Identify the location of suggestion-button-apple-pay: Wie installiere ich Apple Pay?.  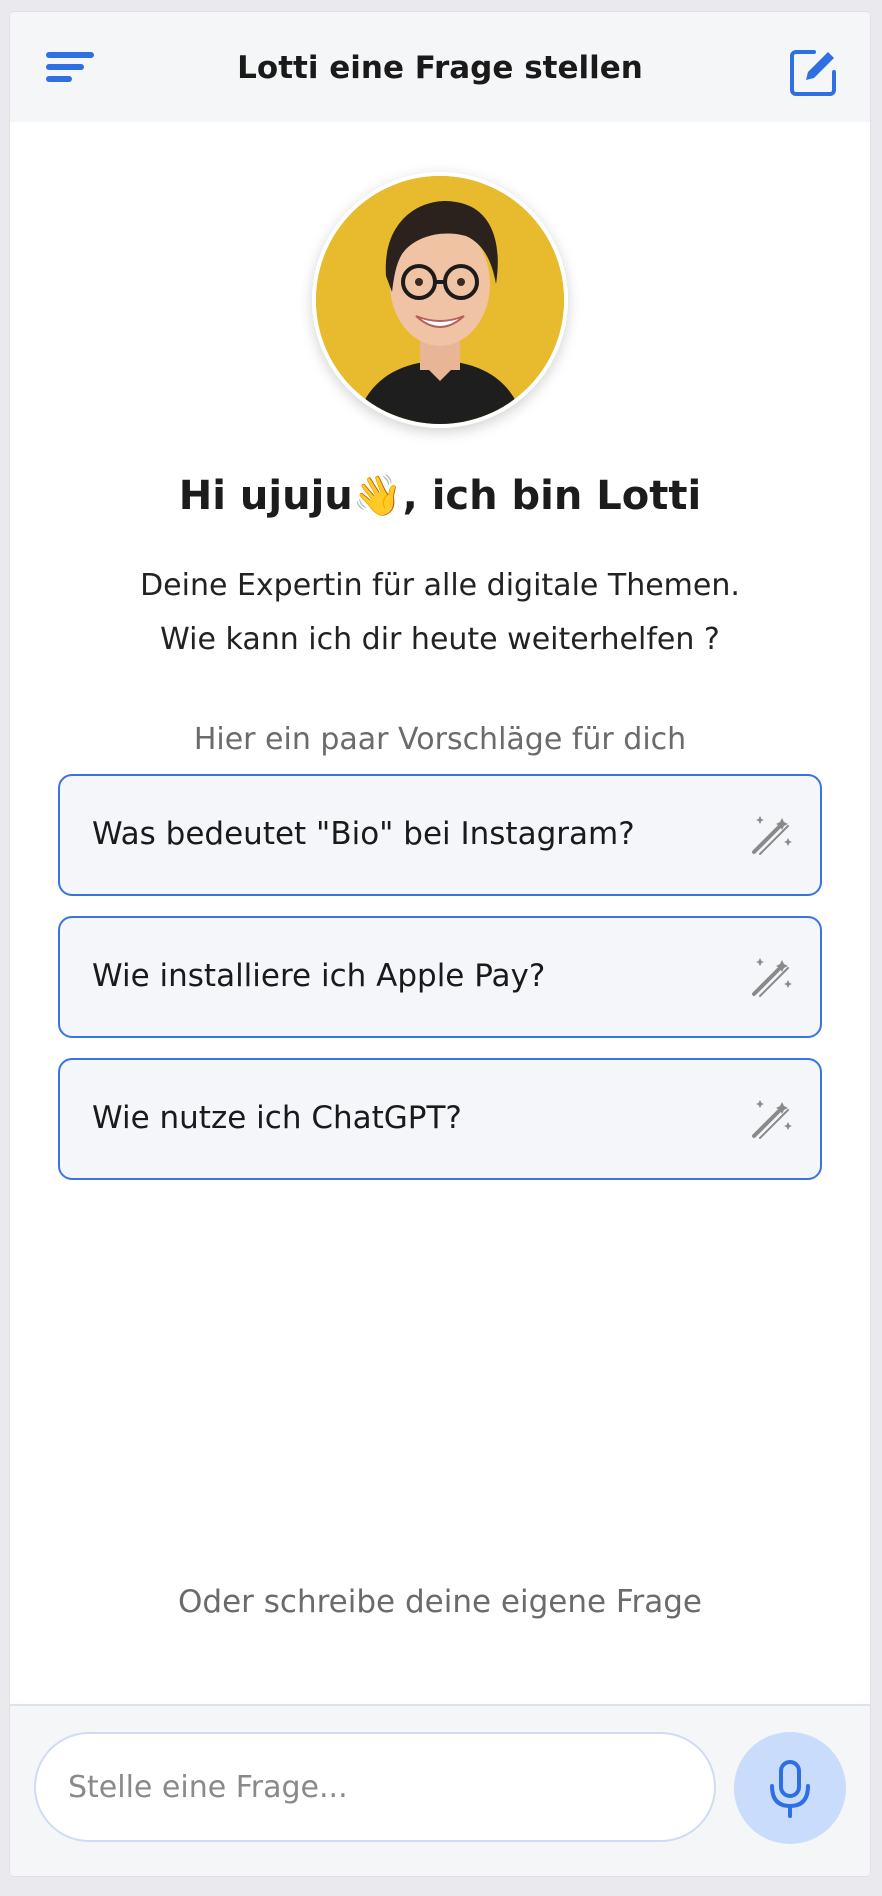
(440, 977).